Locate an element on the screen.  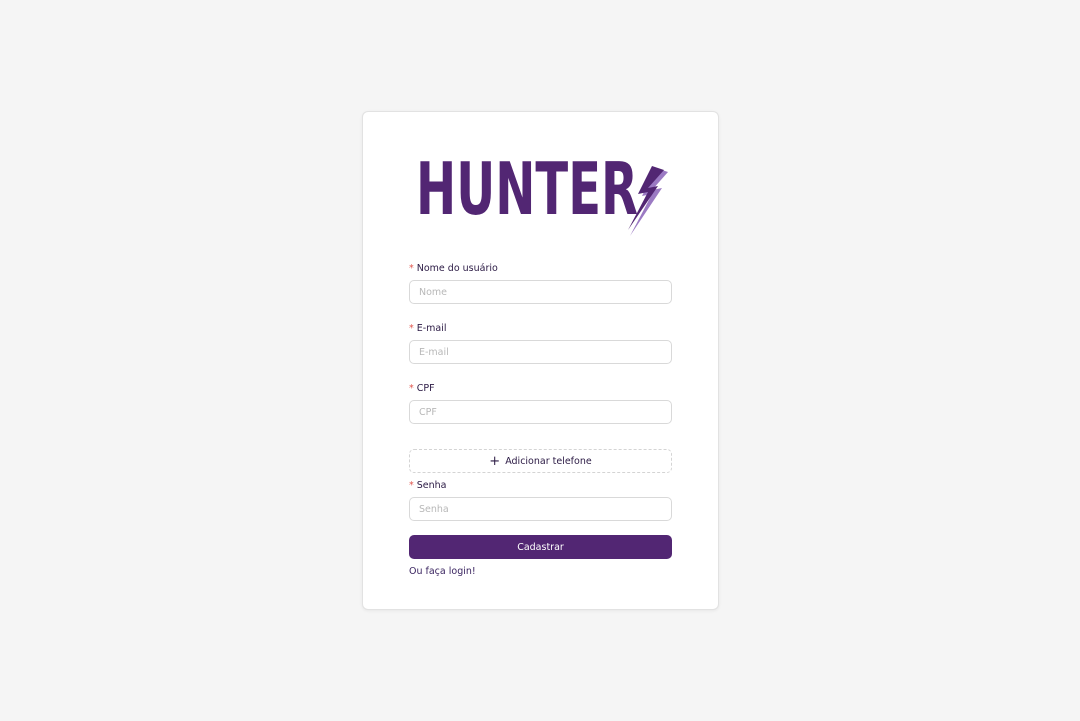
email-group: * E-mail is located at coordinates (540, 352).